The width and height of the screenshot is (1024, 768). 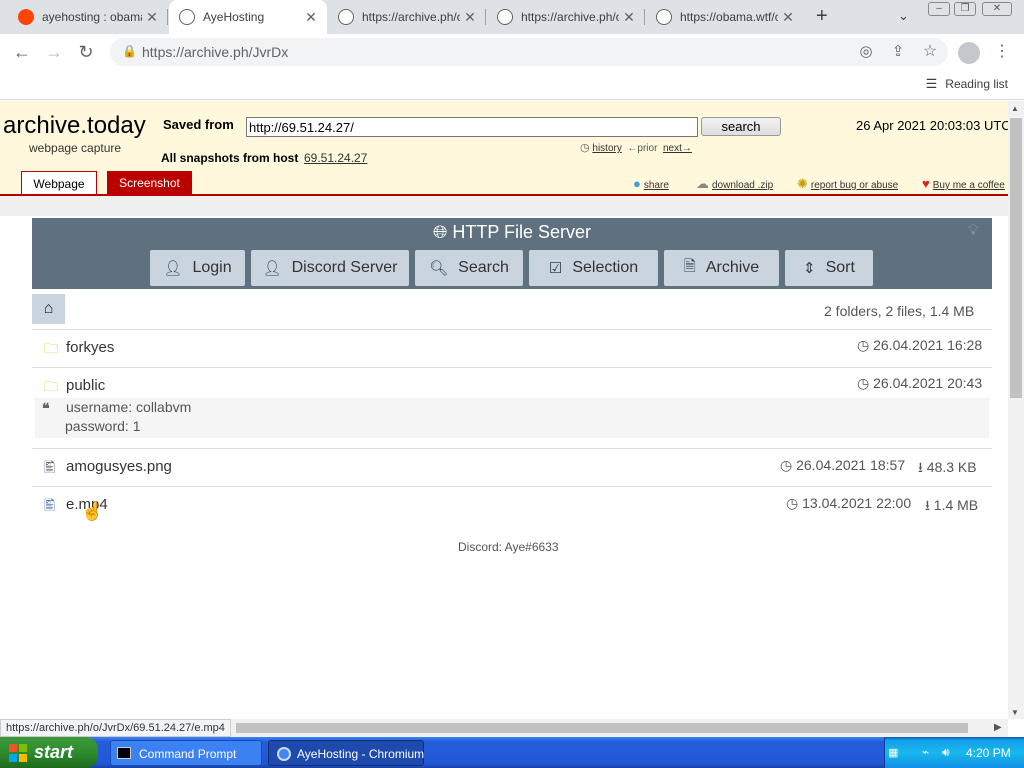 I want to click on taskbar-item-label: AyeHosting - Chromium, so click(x=361, y=754).